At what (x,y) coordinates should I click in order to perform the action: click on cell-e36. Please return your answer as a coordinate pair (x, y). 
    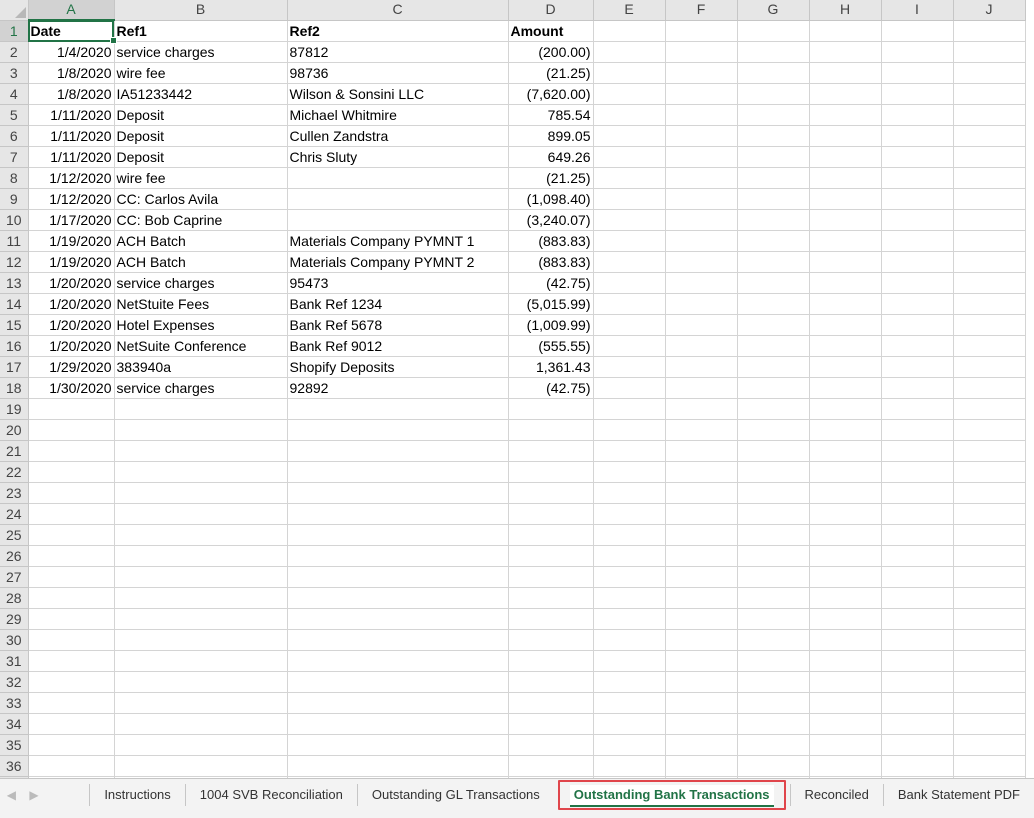
    Looking at the image, I should click on (629, 766).